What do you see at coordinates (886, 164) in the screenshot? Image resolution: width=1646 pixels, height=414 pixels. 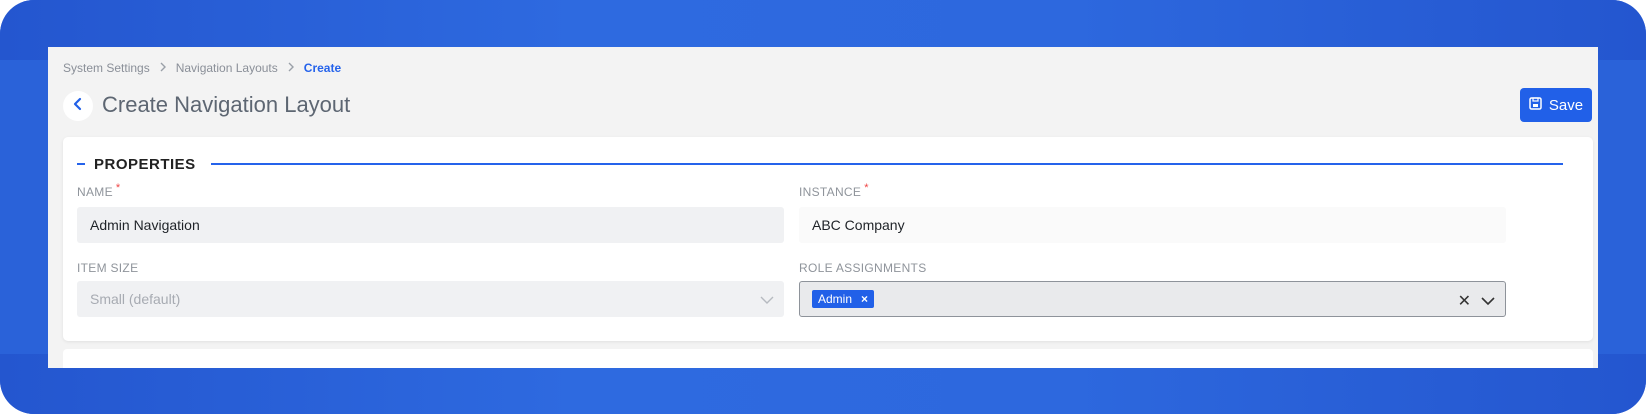 I see `section-divider` at bounding box center [886, 164].